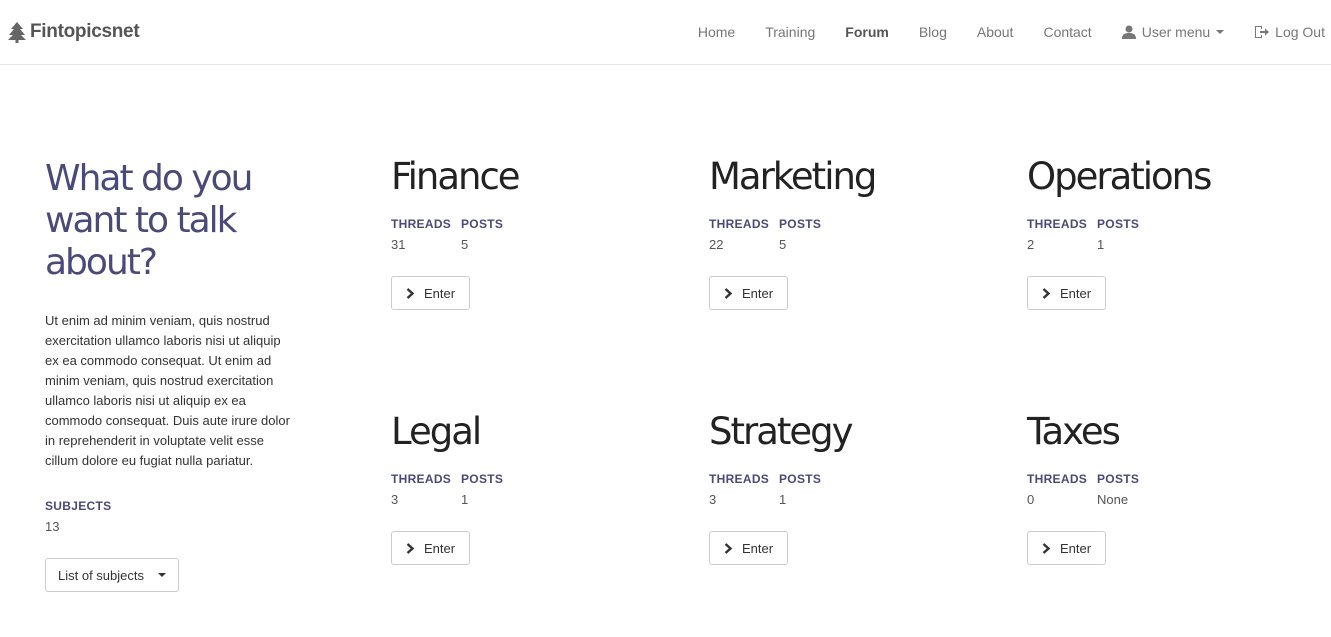  Describe the element at coordinates (781, 431) in the screenshot. I see `category-title: Strategy` at that location.